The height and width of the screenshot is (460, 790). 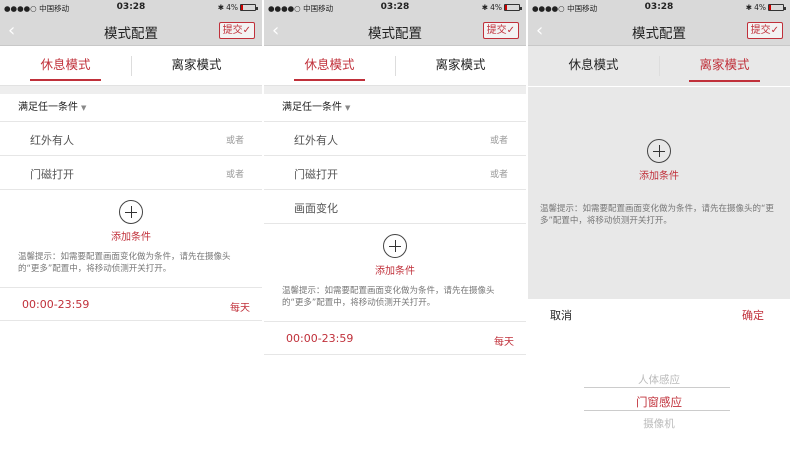 What do you see at coordinates (316, 208) in the screenshot?
I see `condition-label: 画面变化` at bounding box center [316, 208].